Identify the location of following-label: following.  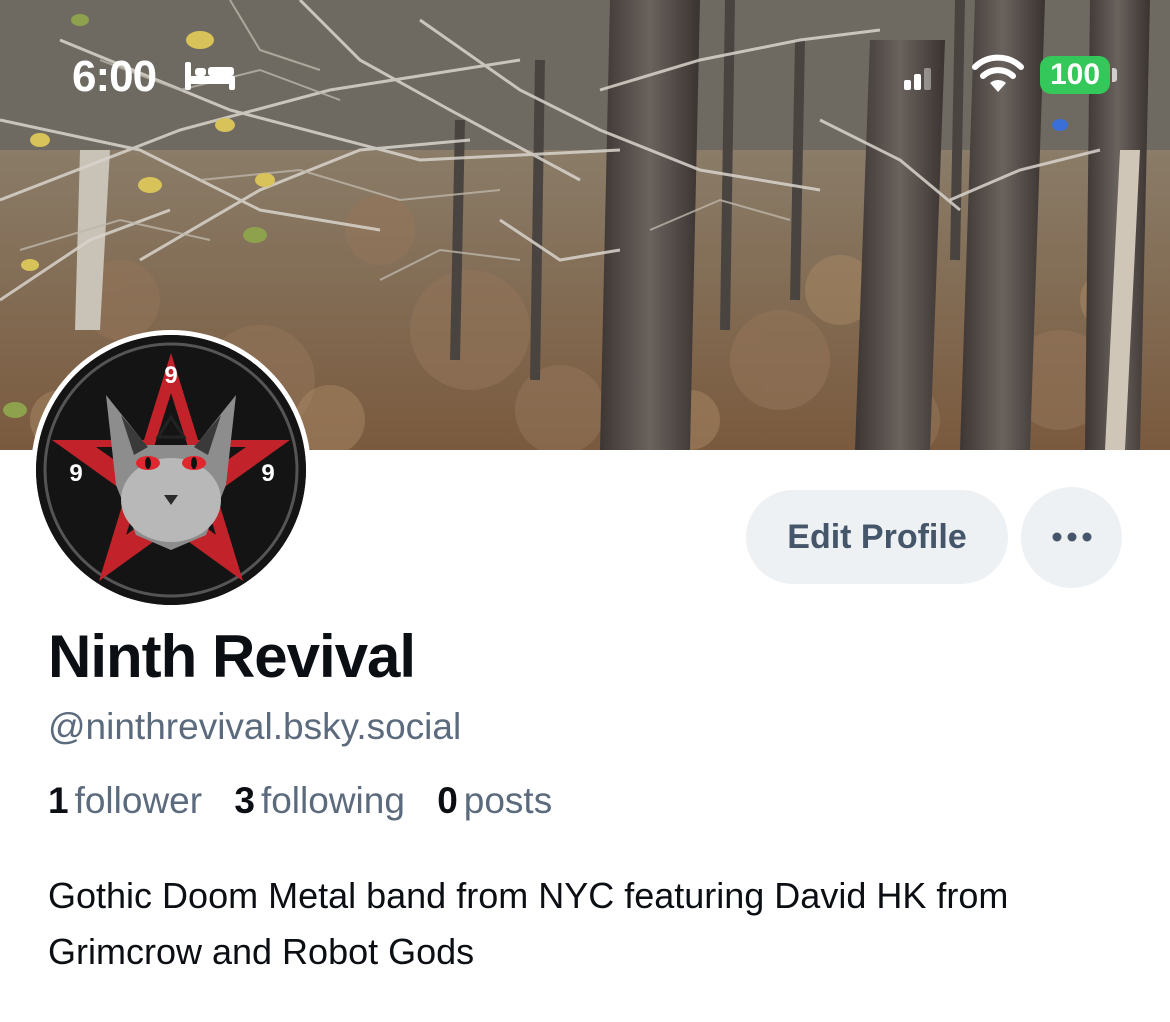
(332, 800).